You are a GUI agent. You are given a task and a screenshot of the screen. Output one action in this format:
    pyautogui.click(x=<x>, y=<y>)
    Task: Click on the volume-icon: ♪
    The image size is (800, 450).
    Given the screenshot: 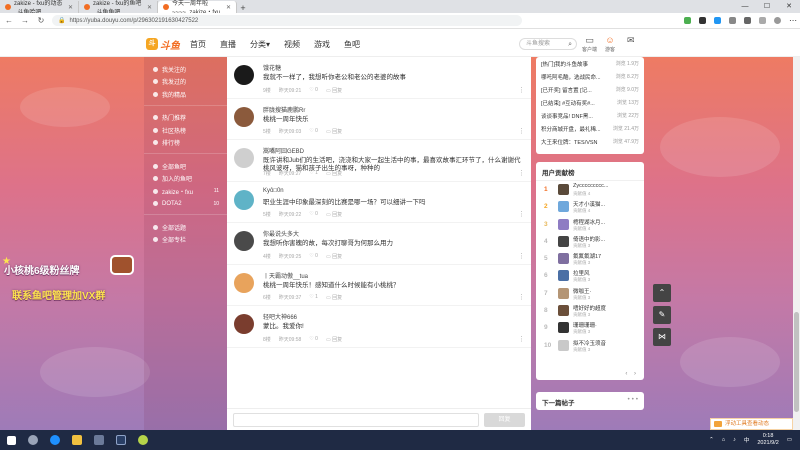 What is the action you would take?
    pyautogui.click(x=734, y=440)
    